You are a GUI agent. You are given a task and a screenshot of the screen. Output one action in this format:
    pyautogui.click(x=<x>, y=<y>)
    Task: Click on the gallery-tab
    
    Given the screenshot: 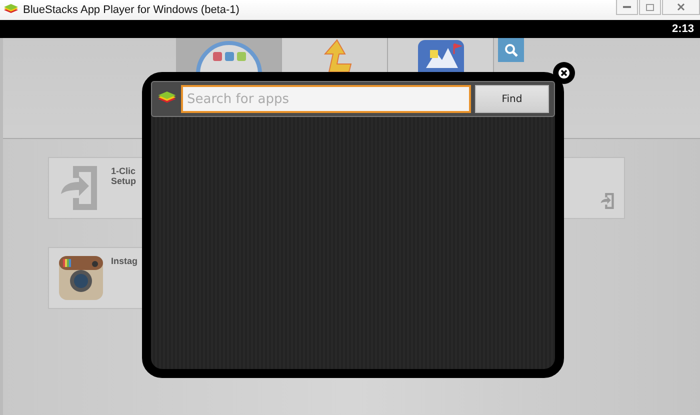 What is the action you would take?
    pyautogui.click(x=441, y=55)
    